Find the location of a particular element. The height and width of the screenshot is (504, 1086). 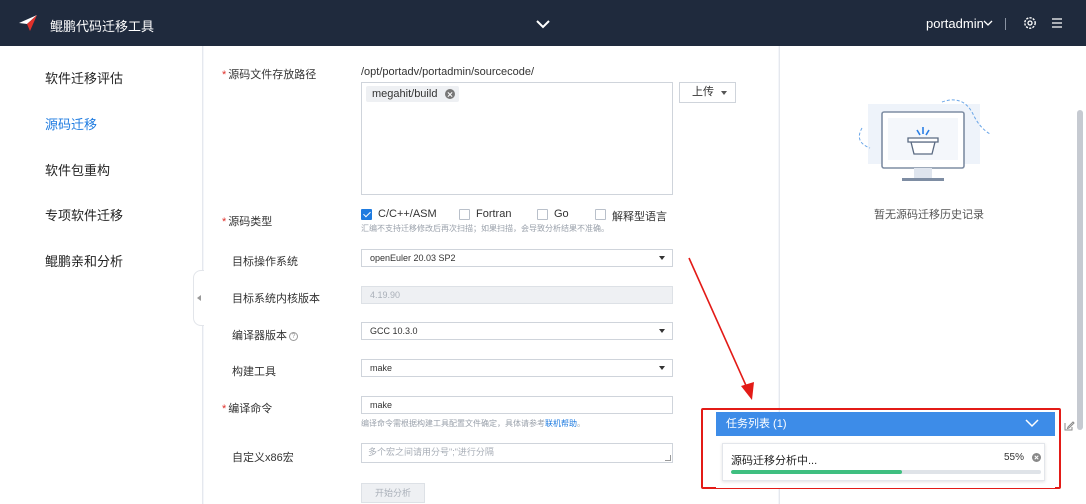

edit-icon is located at coordinates (1069, 426).